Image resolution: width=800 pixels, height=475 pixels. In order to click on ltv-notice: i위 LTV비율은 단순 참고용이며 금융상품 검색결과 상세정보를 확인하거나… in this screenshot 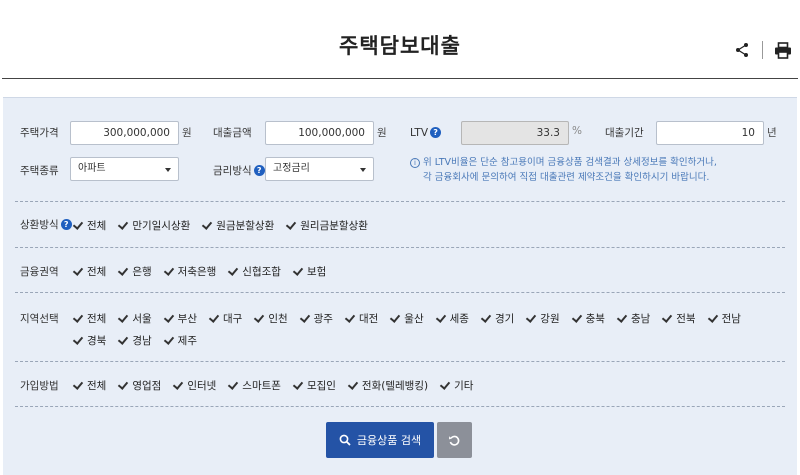, I will do `click(580, 170)`.